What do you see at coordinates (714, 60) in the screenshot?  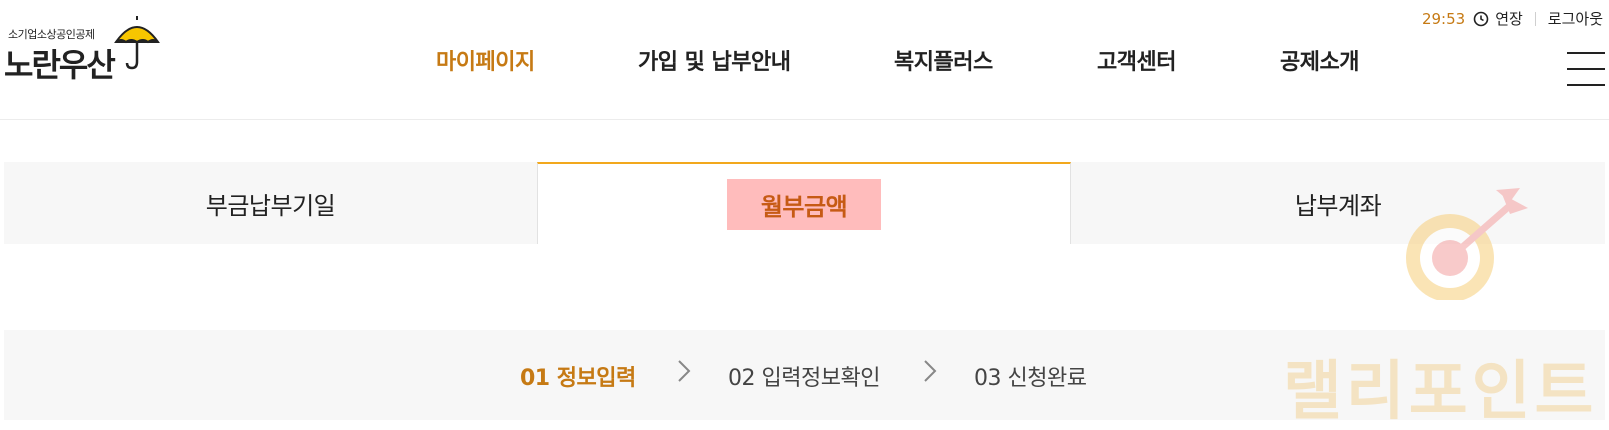 I see `nav-item-join-payment: 가입 및 납부안내` at bounding box center [714, 60].